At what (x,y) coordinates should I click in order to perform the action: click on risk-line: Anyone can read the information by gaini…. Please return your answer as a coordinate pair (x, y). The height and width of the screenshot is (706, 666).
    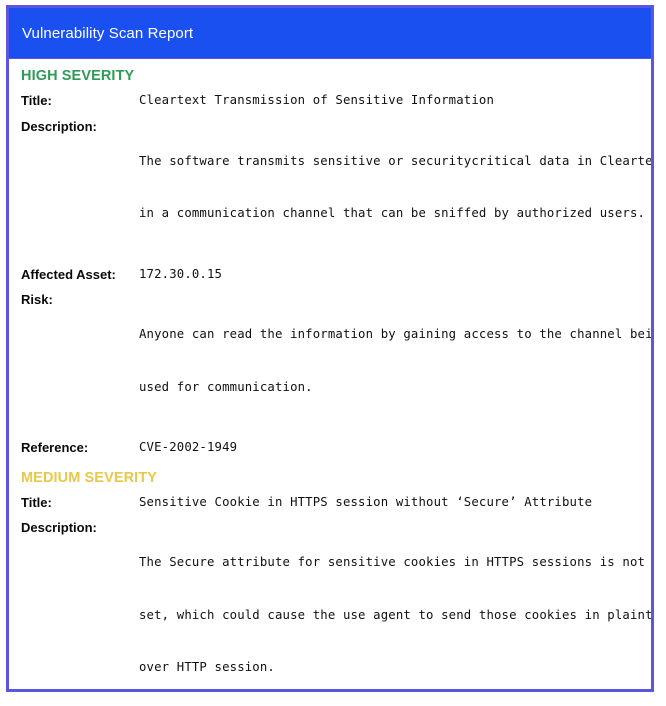
    Looking at the image, I should click on (395, 334).